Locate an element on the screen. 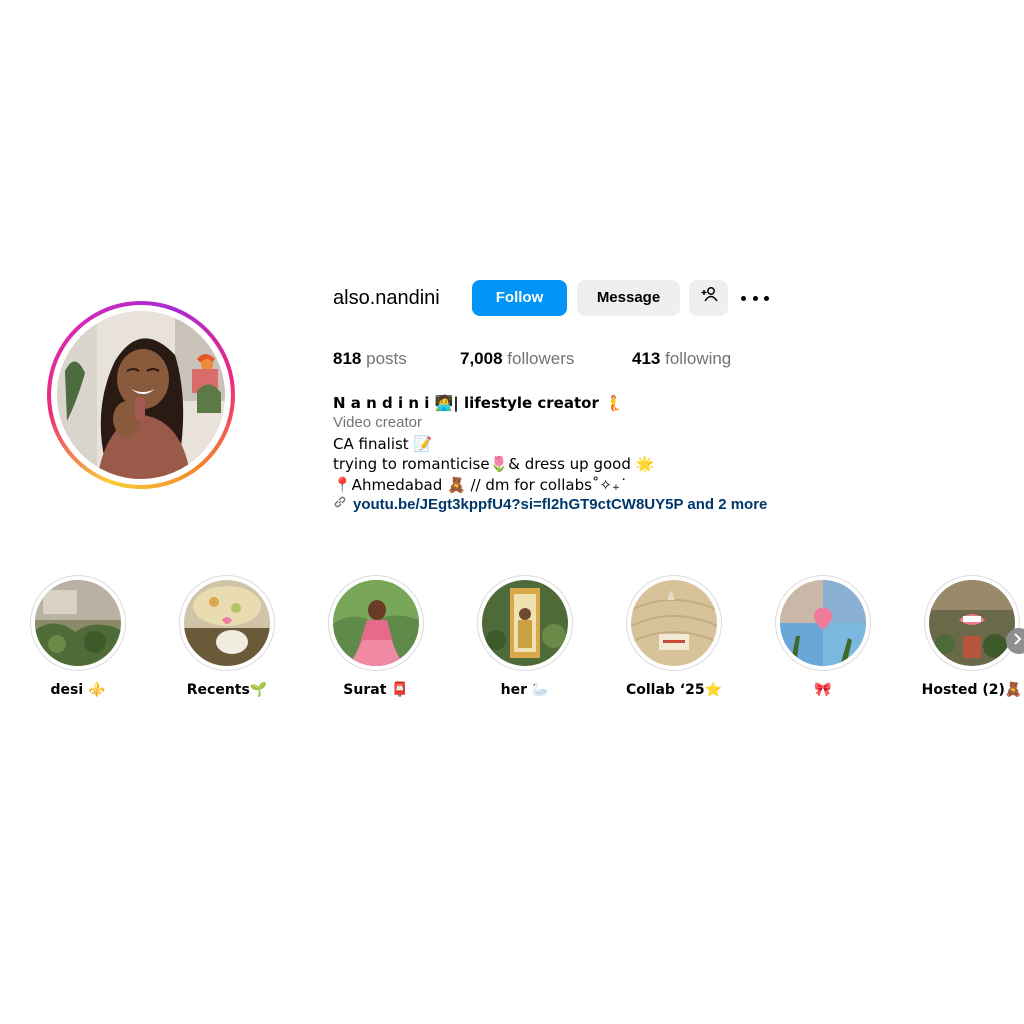 This screenshot has width=1024, height=1024. suggested-accounts-button is located at coordinates (708, 298).